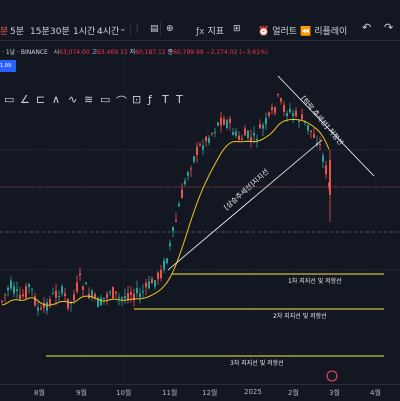  Describe the element at coordinates (105, 99) in the screenshot. I see `box-tool-icon: ▭` at that location.